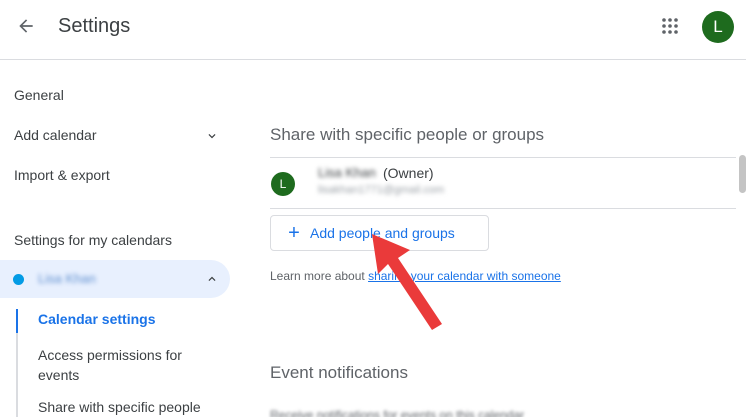  Describe the element at coordinates (373, 30) in the screenshot. I see `app-header: Settings L` at that location.